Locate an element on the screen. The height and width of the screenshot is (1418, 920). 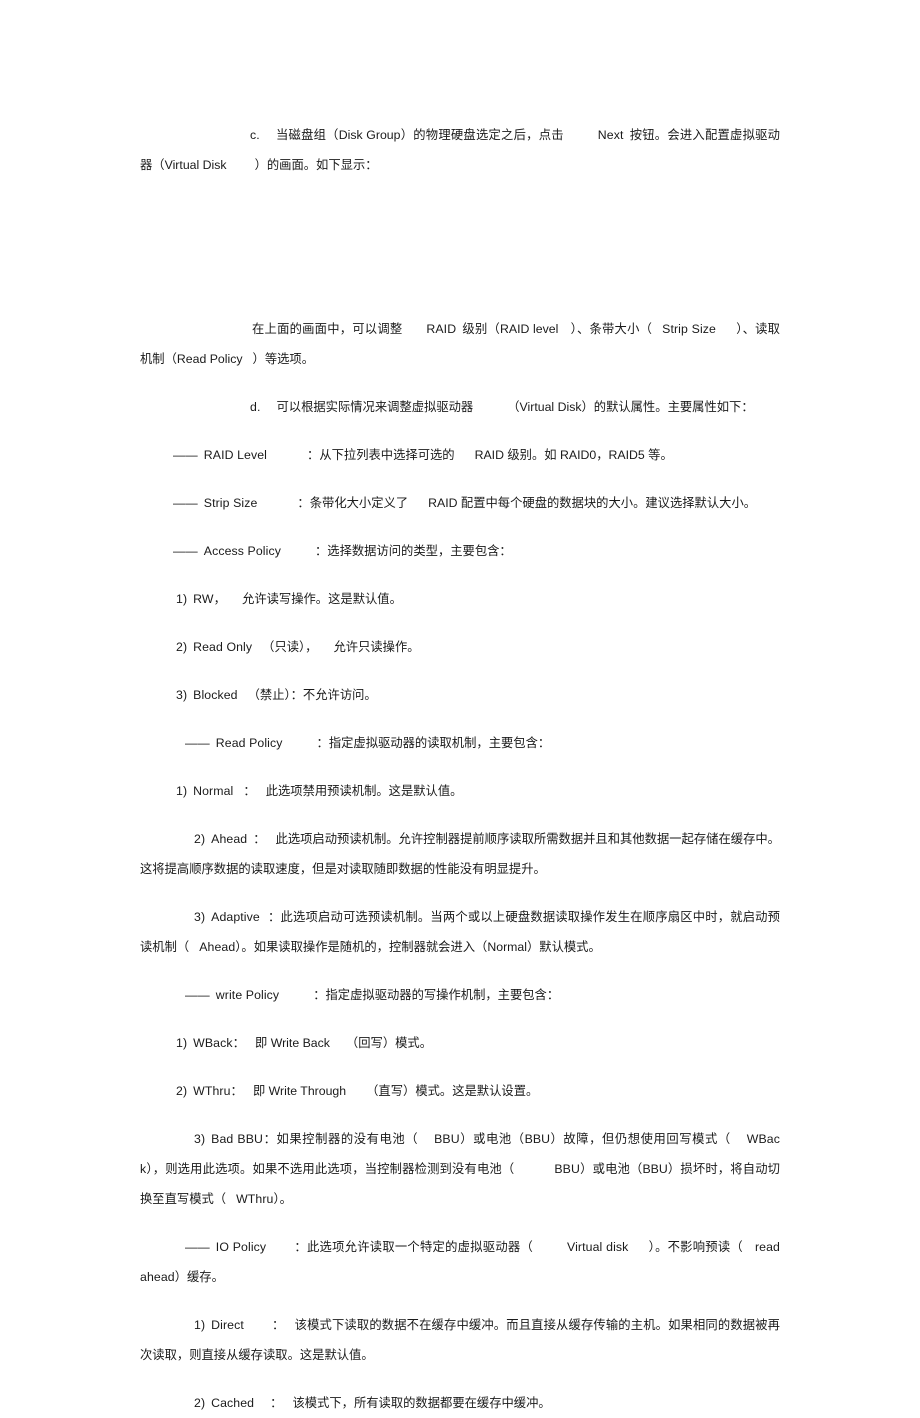
property-strip-size-term: Strip Size is located at coordinates (230, 503).